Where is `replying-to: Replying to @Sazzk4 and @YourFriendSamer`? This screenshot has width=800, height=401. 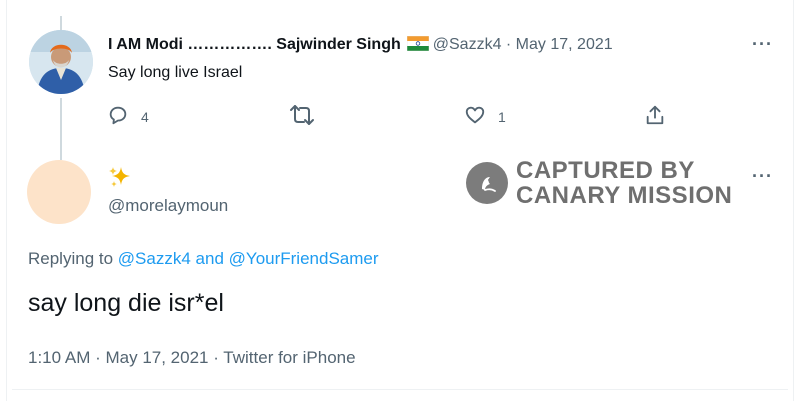 replying-to: Replying to @Sazzk4 and @YourFriendSamer is located at coordinates (203, 259).